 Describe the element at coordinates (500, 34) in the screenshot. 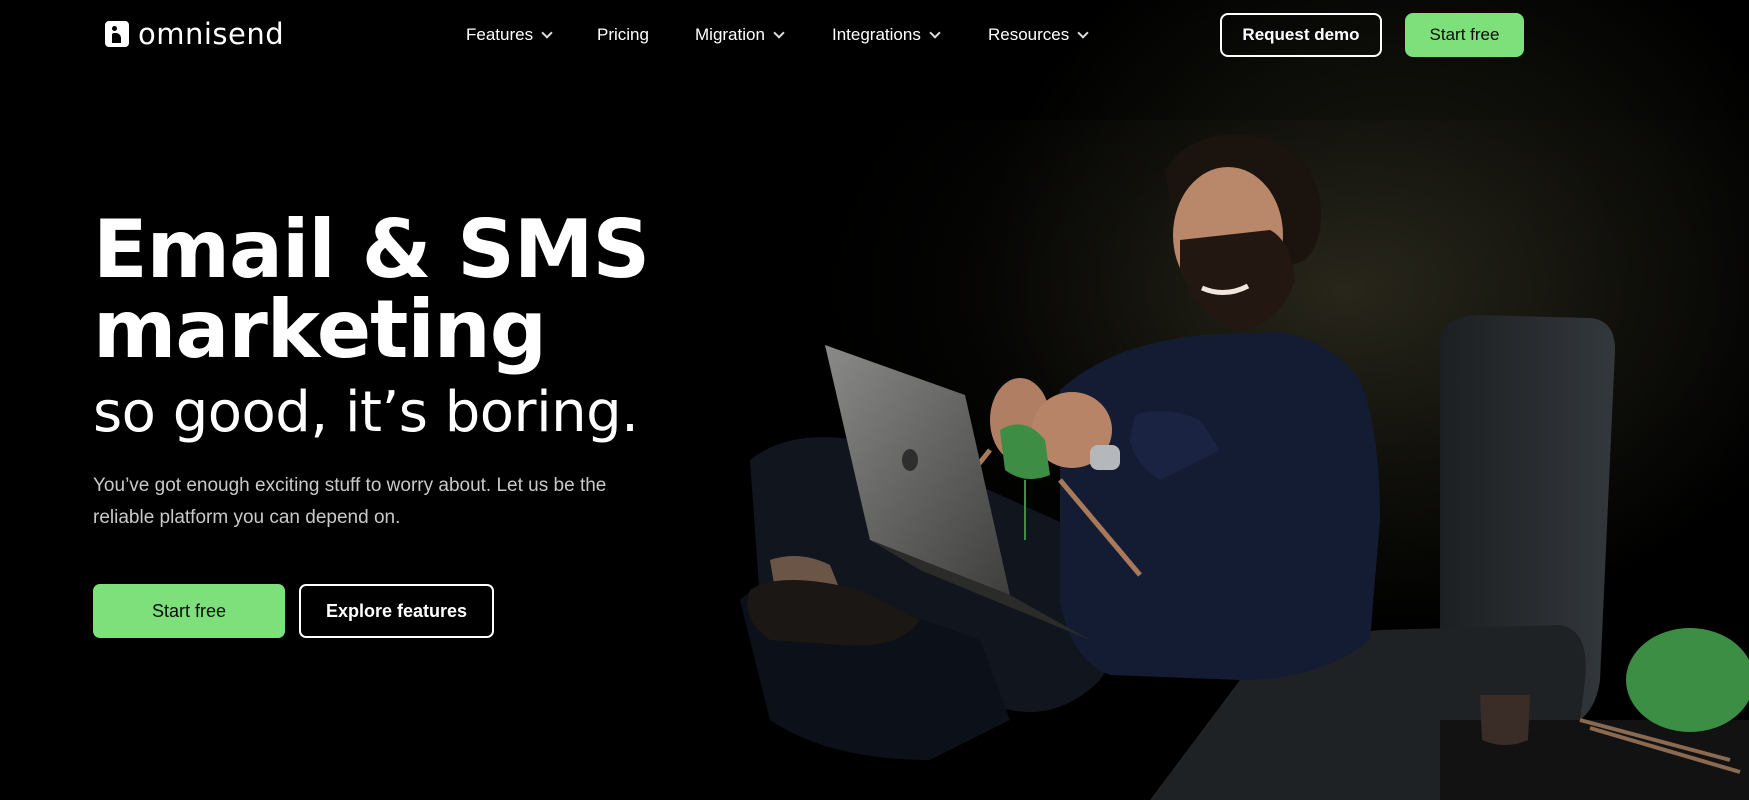

I see `nav-item-label: Features` at that location.